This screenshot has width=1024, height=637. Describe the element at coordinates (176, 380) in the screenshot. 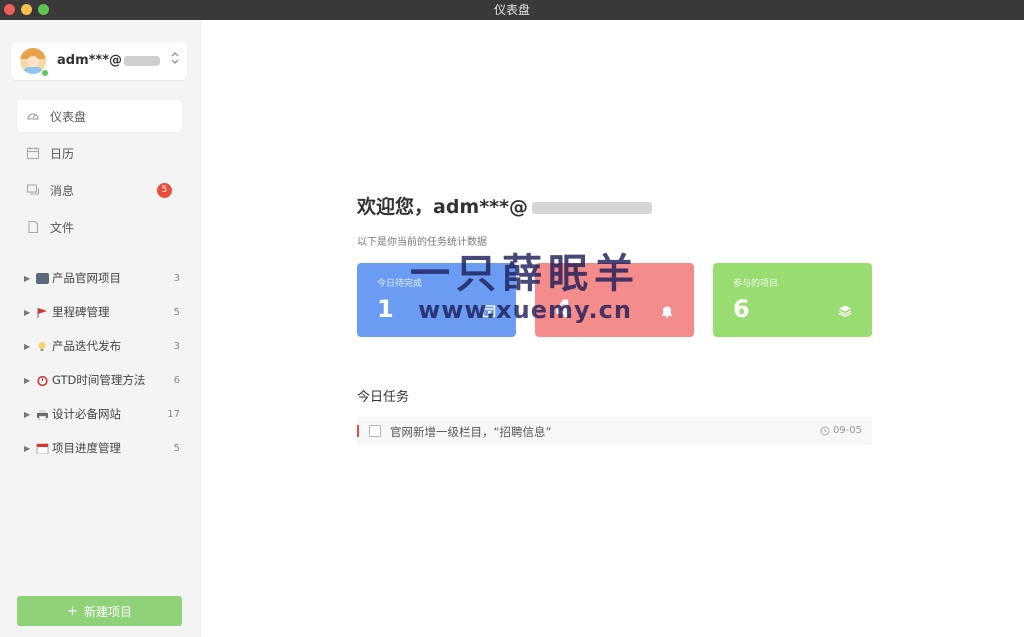

I see `project-count: 6` at that location.